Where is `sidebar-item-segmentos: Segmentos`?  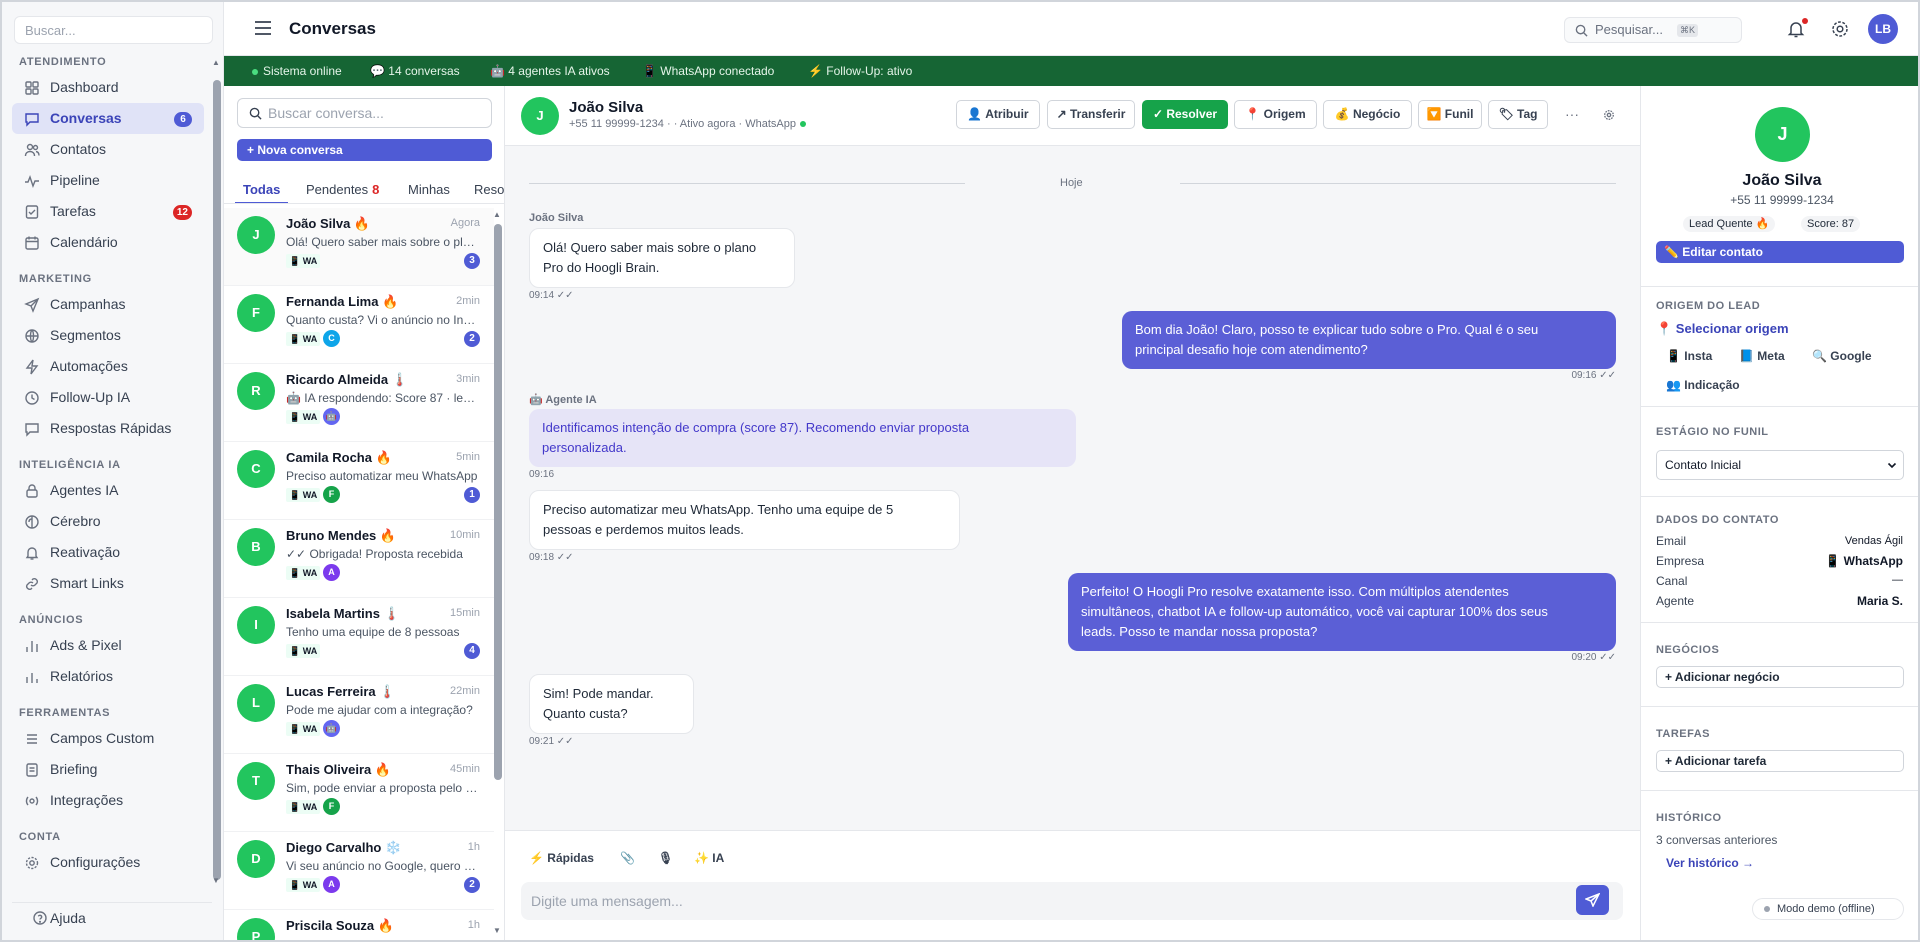 sidebar-item-segmentos: Segmentos is located at coordinates (108, 335).